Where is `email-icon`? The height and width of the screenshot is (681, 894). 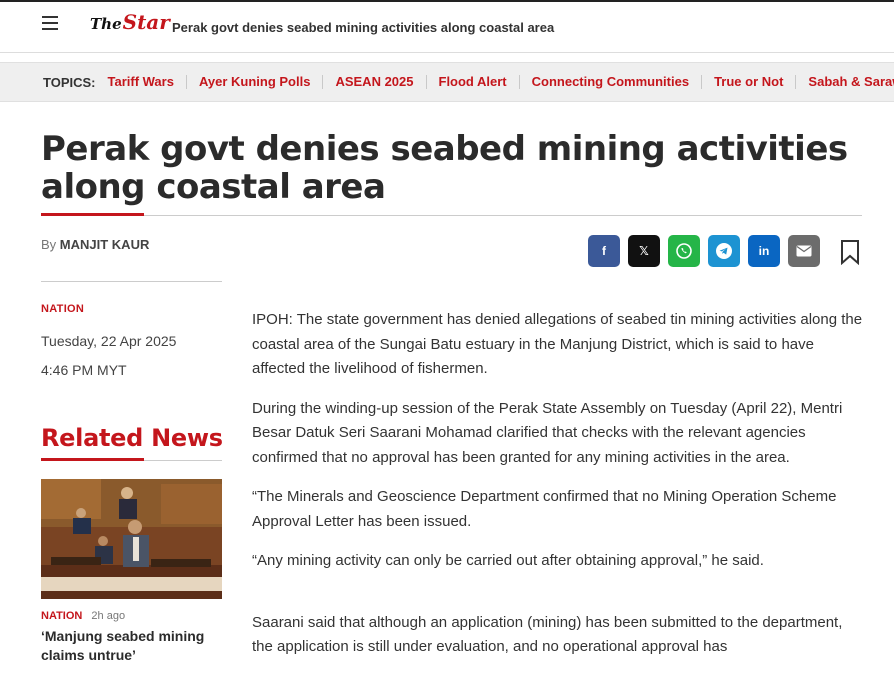
email-icon is located at coordinates (804, 251).